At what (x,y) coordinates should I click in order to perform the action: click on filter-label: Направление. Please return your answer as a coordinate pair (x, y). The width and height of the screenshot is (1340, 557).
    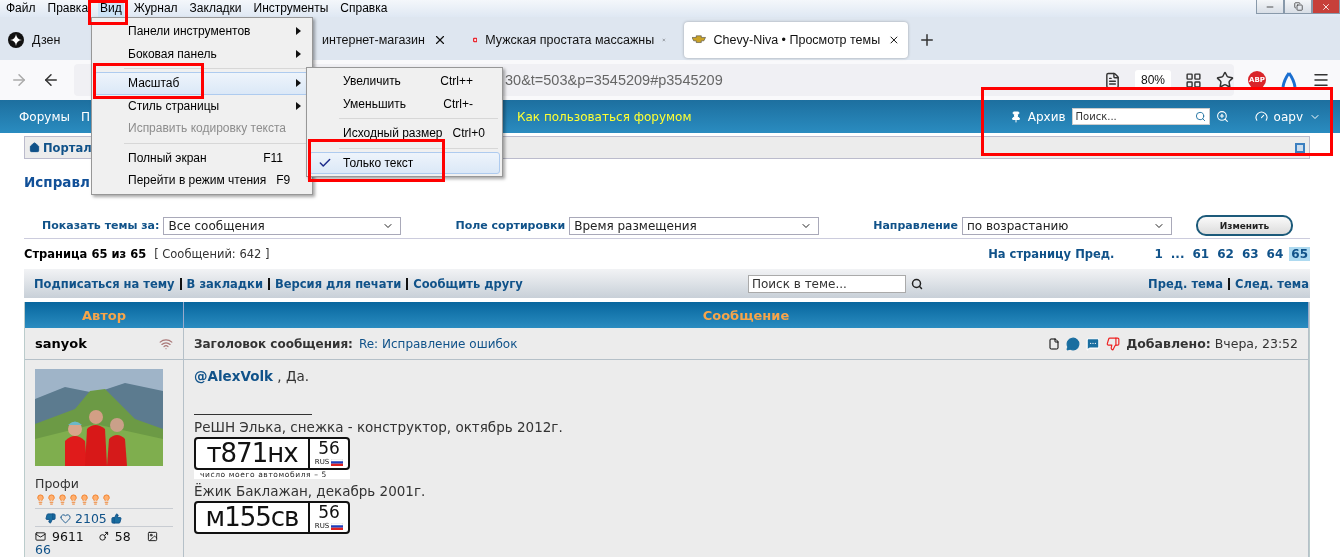
    Looking at the image, I should click on (915, 225).